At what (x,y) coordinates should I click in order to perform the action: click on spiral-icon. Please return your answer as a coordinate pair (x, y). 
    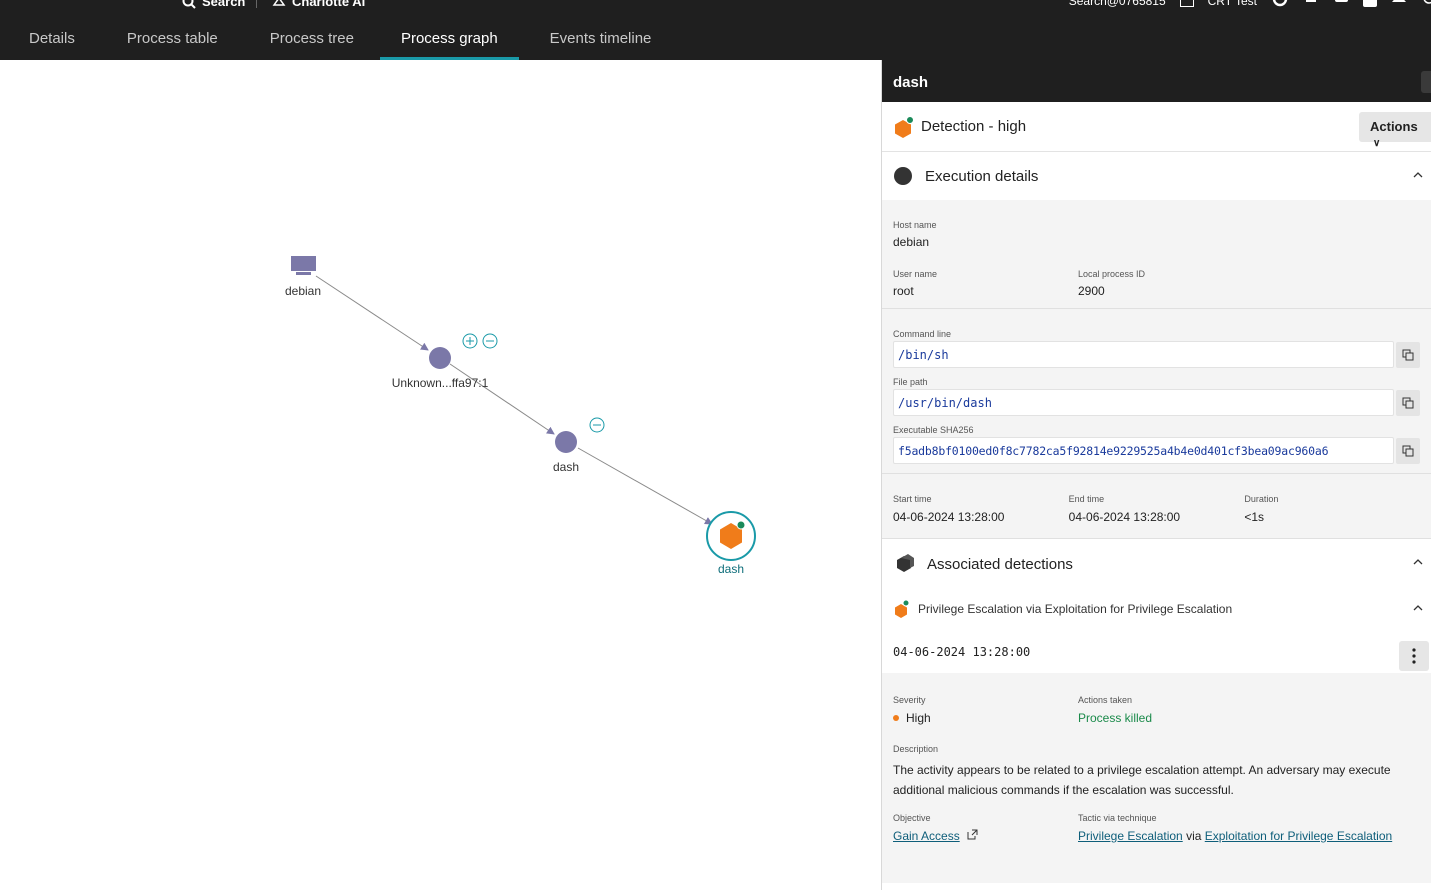
    Looking at the image, I should click on (1280, 4).